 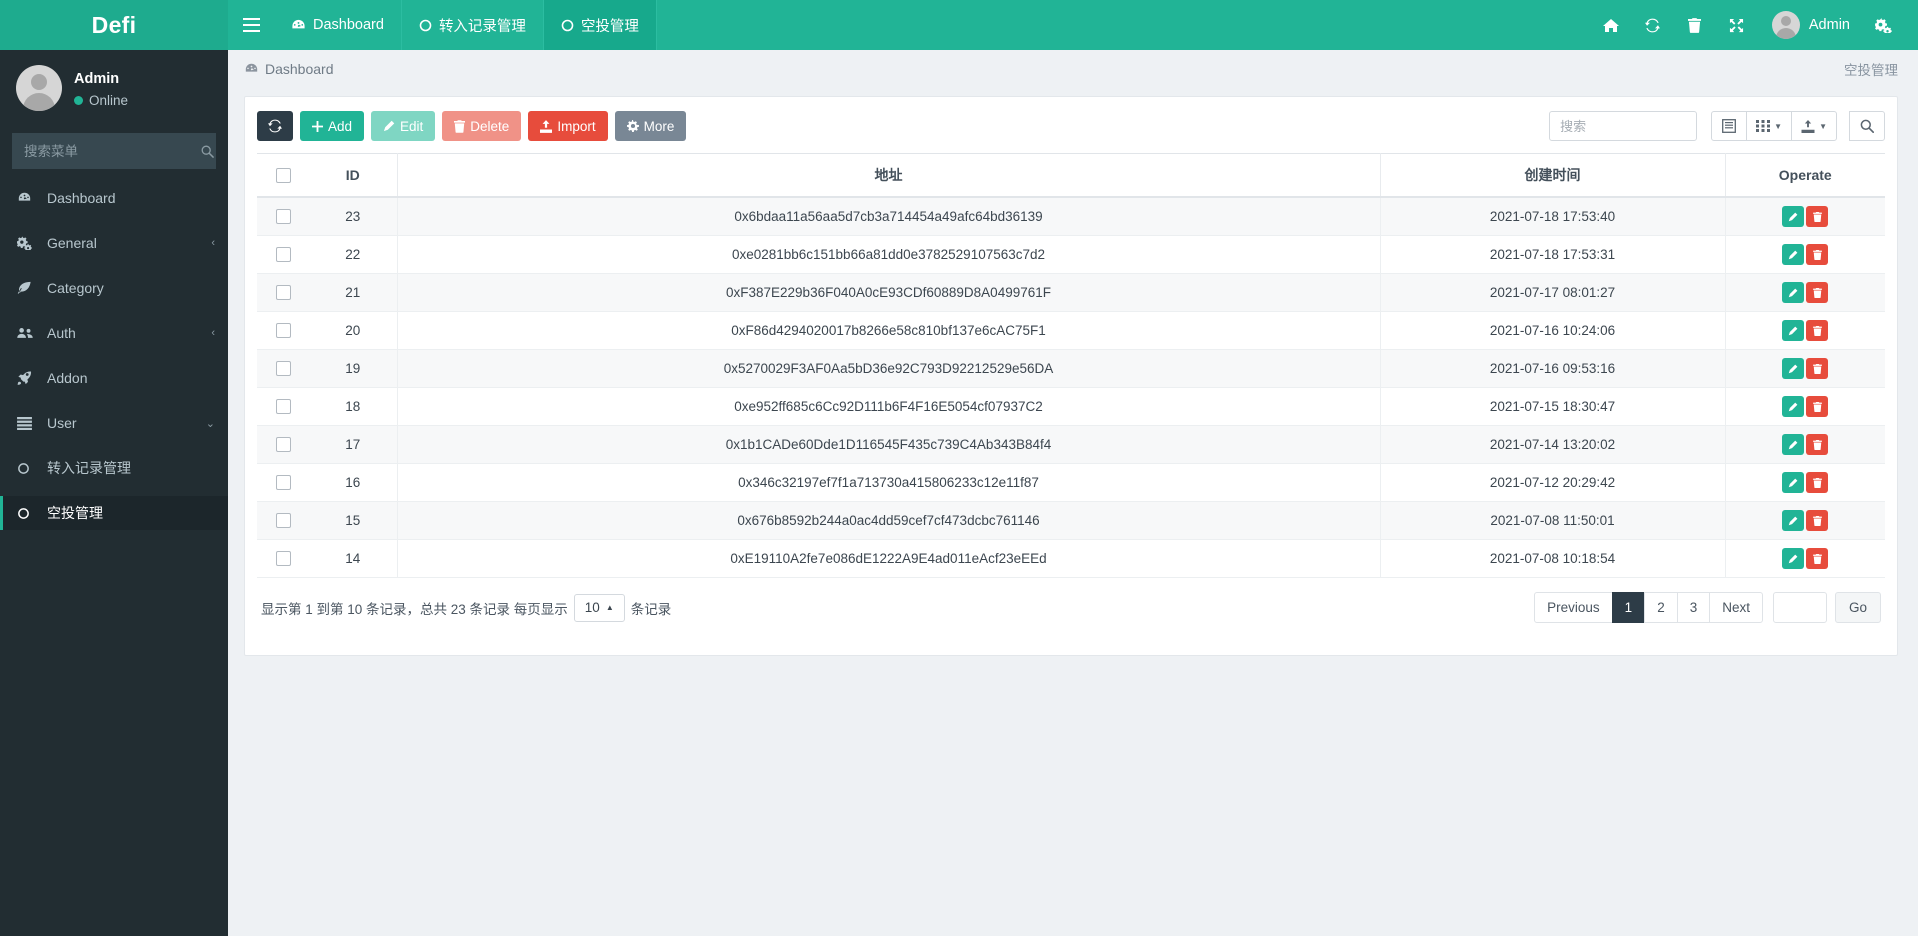 I want to click on navbar-user-menu: Admin, so click(x=1810, y=25).